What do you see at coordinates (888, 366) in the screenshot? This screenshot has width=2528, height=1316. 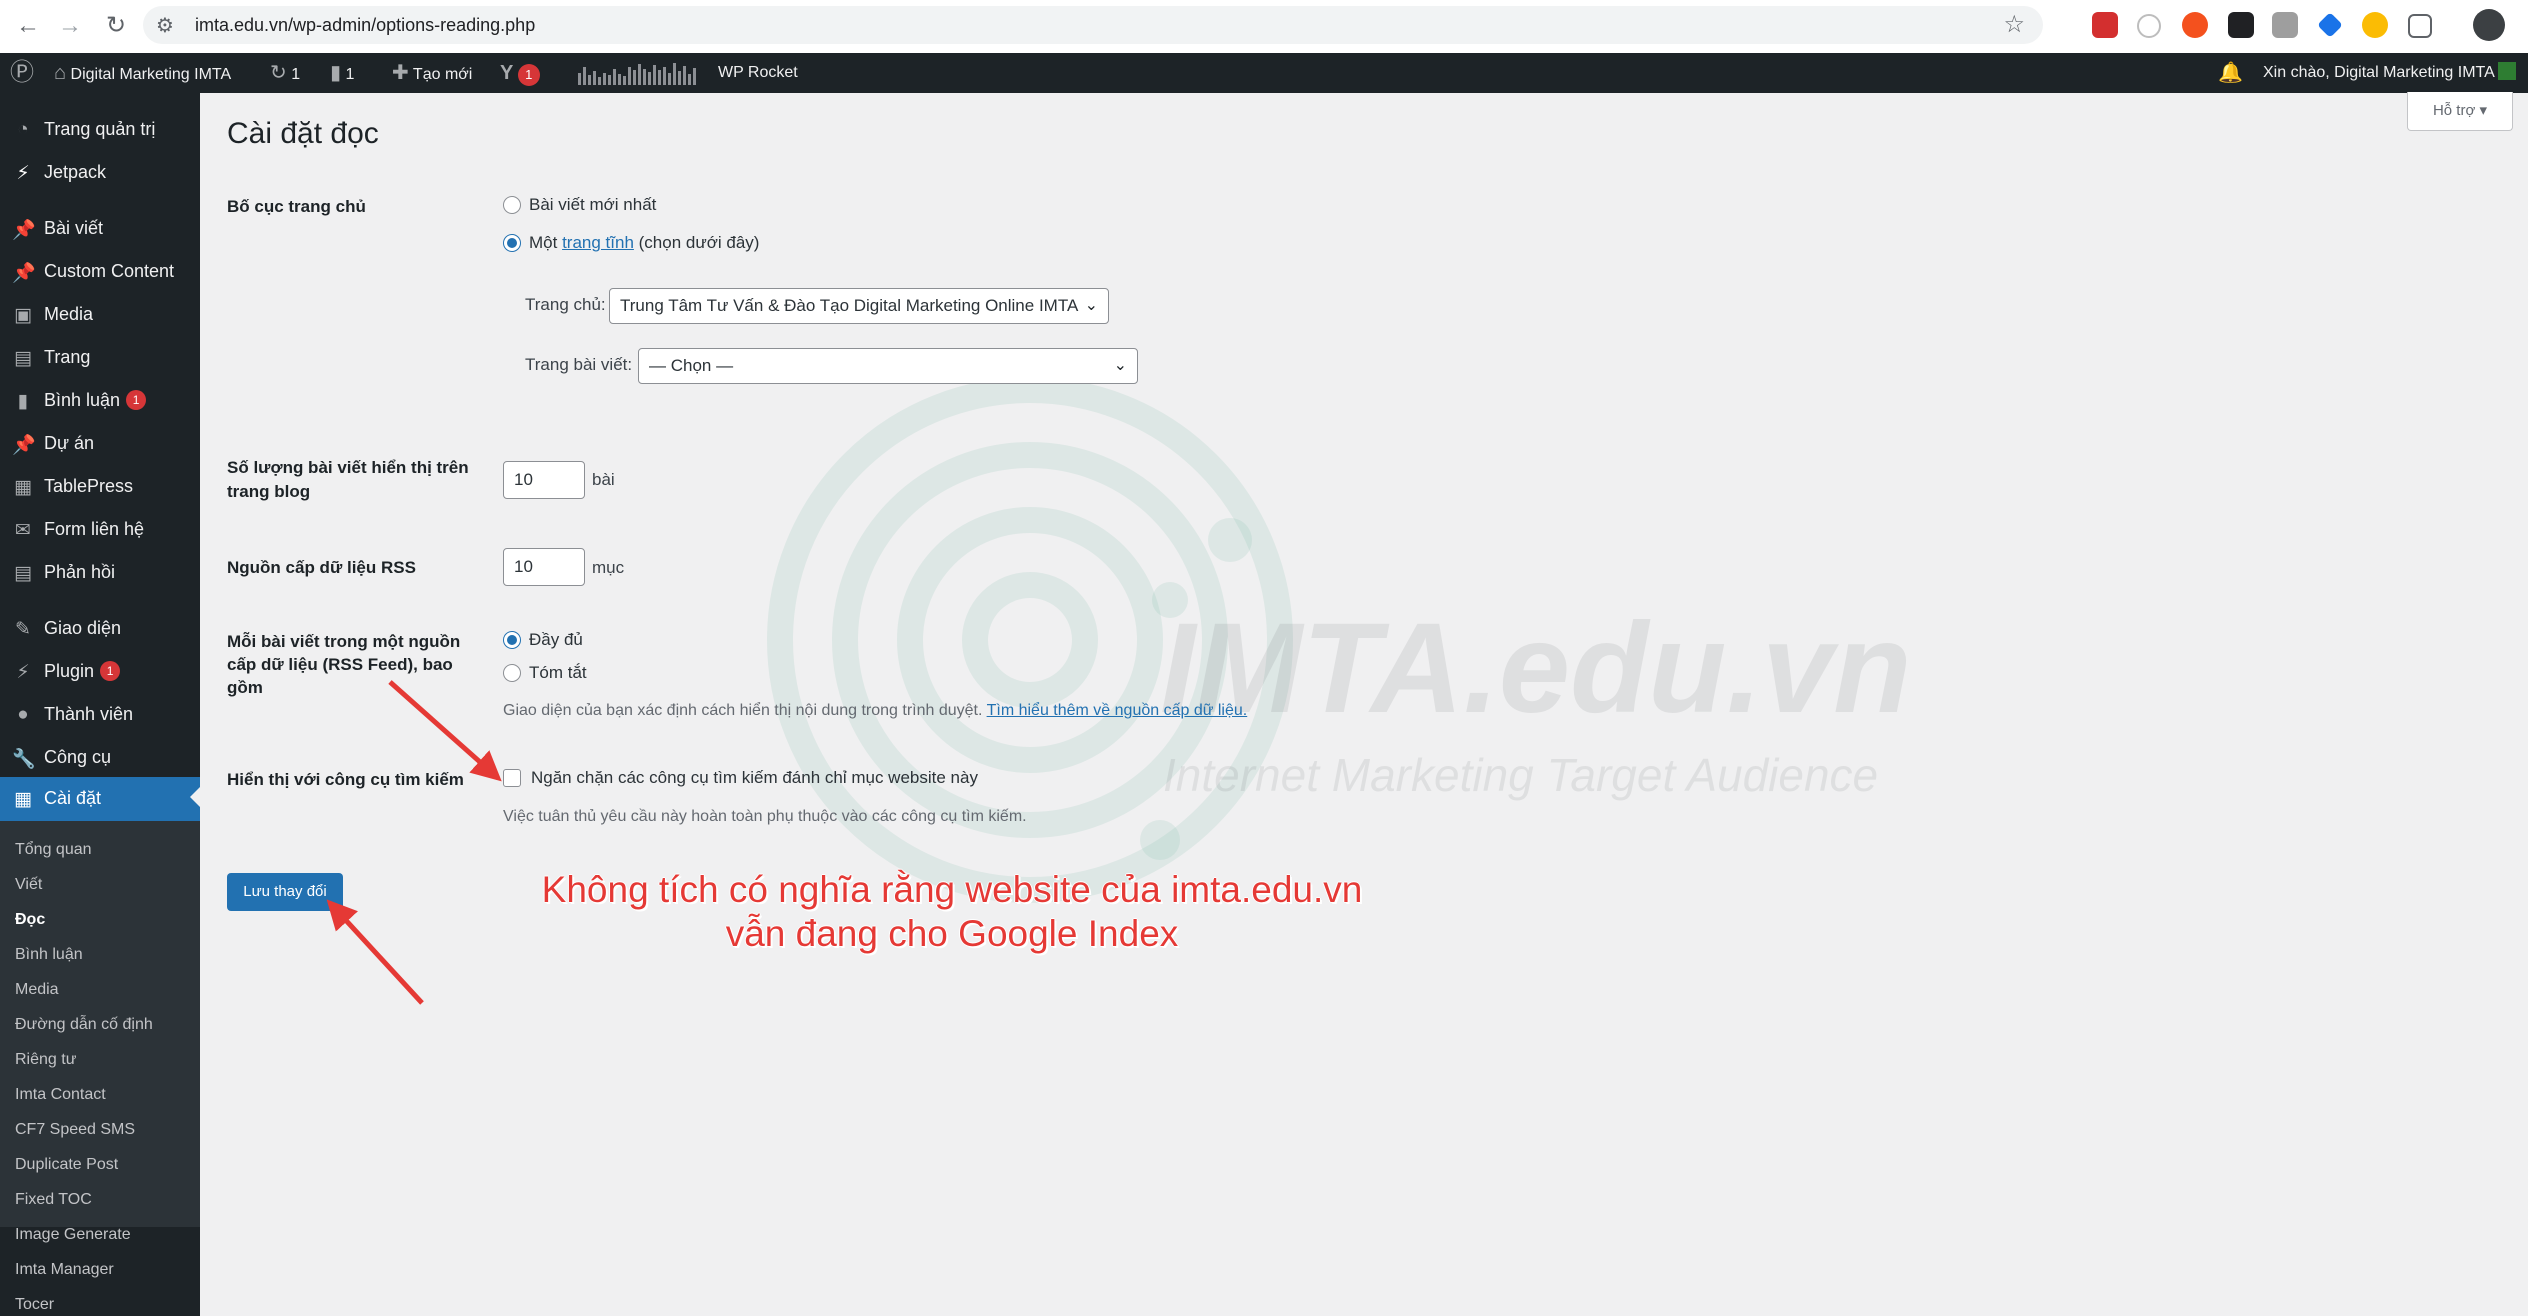 I see `posts-page-select: — Chọn — ⌄` at bounding box center [888, 366].